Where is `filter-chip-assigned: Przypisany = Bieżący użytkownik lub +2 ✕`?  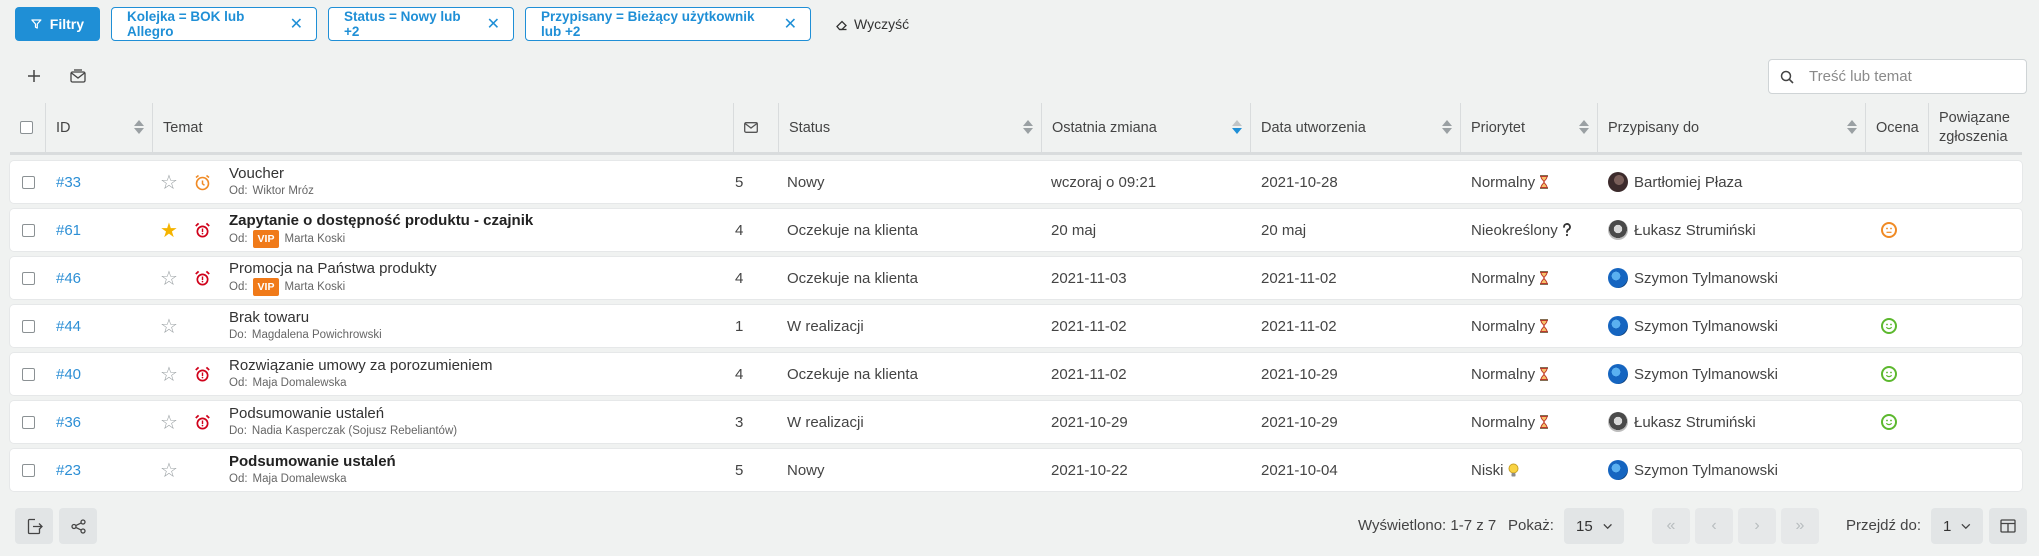 filter-chip-assigned: Przypisany = Bieżący użytkownik lub +2 ✕ is located at coordinates (668, 24).